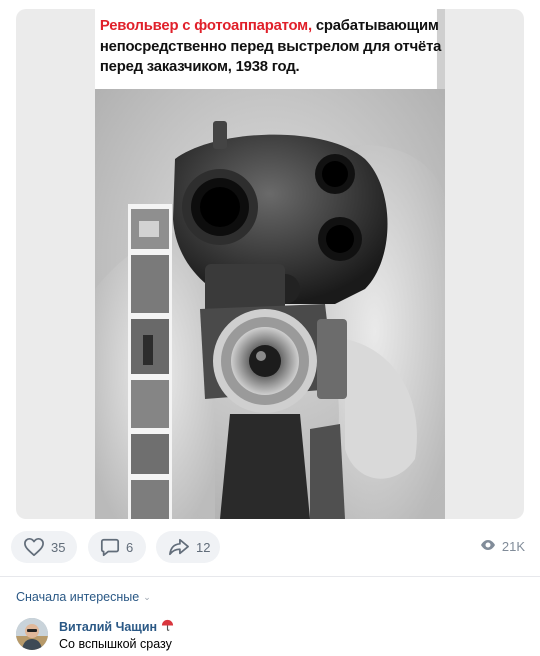  I want to click on caption-text-3: перед заказчиком, 1938 год., so click(199, 66).